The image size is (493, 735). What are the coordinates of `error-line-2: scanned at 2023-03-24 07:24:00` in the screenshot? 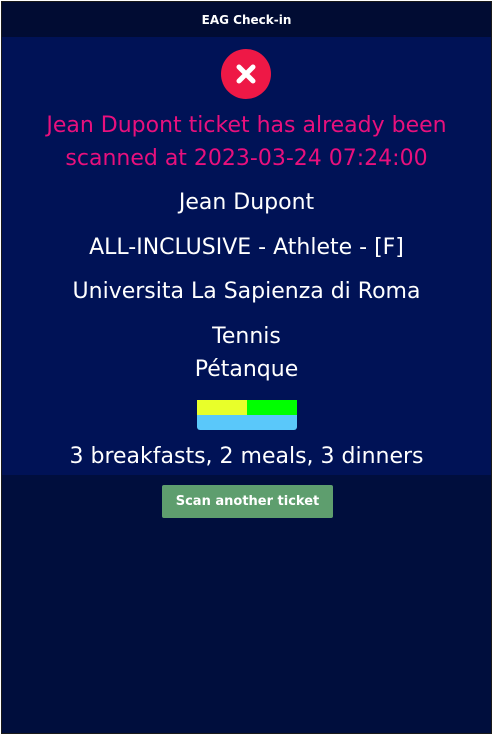 It's located at (246, 158).